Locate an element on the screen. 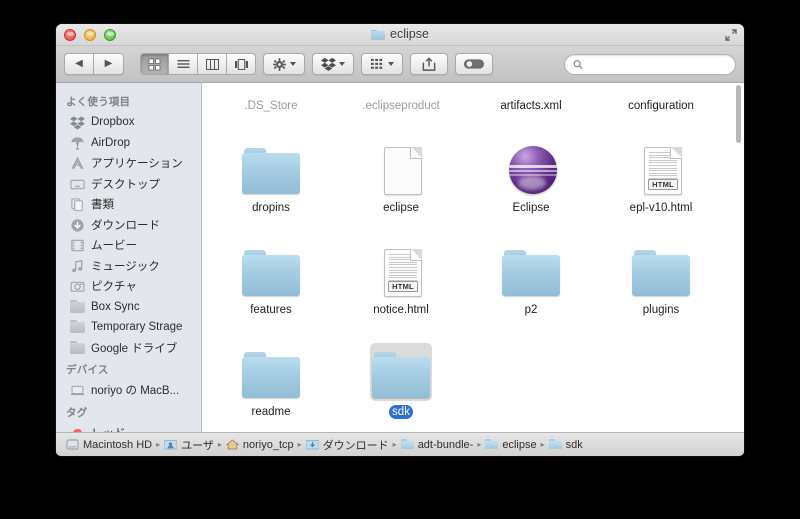 The height and width of the screenshot is (519, 800). file-item-epl-v10-html: HTML epl-v10.html is located at coordinates (661, 164).